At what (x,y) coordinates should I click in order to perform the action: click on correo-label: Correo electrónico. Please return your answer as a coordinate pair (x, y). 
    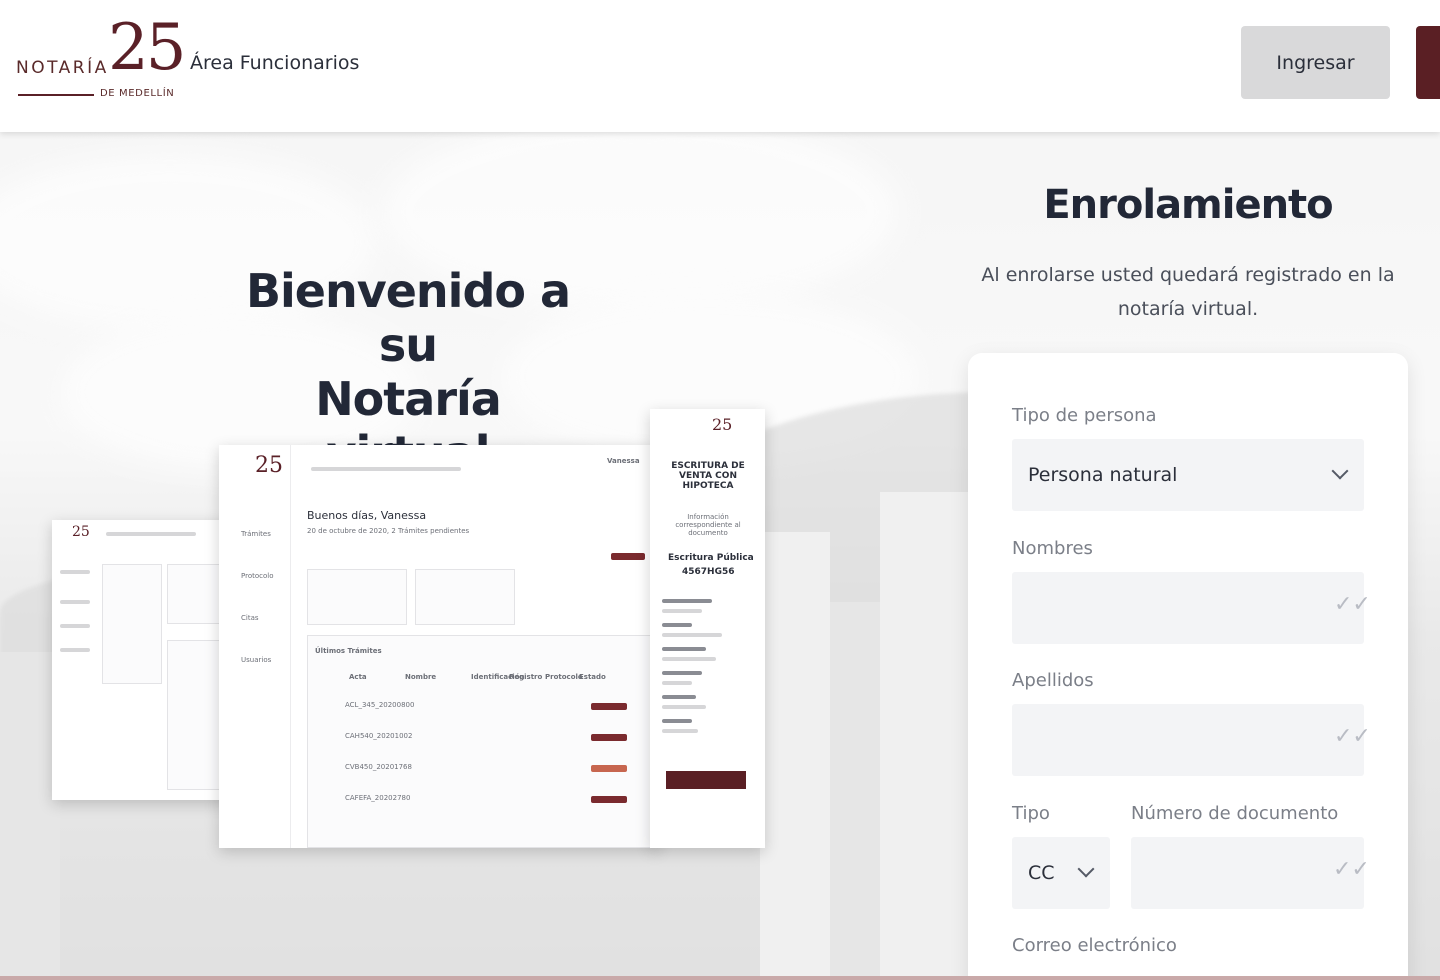
    Looking at the image, I should click on (1094, 945).